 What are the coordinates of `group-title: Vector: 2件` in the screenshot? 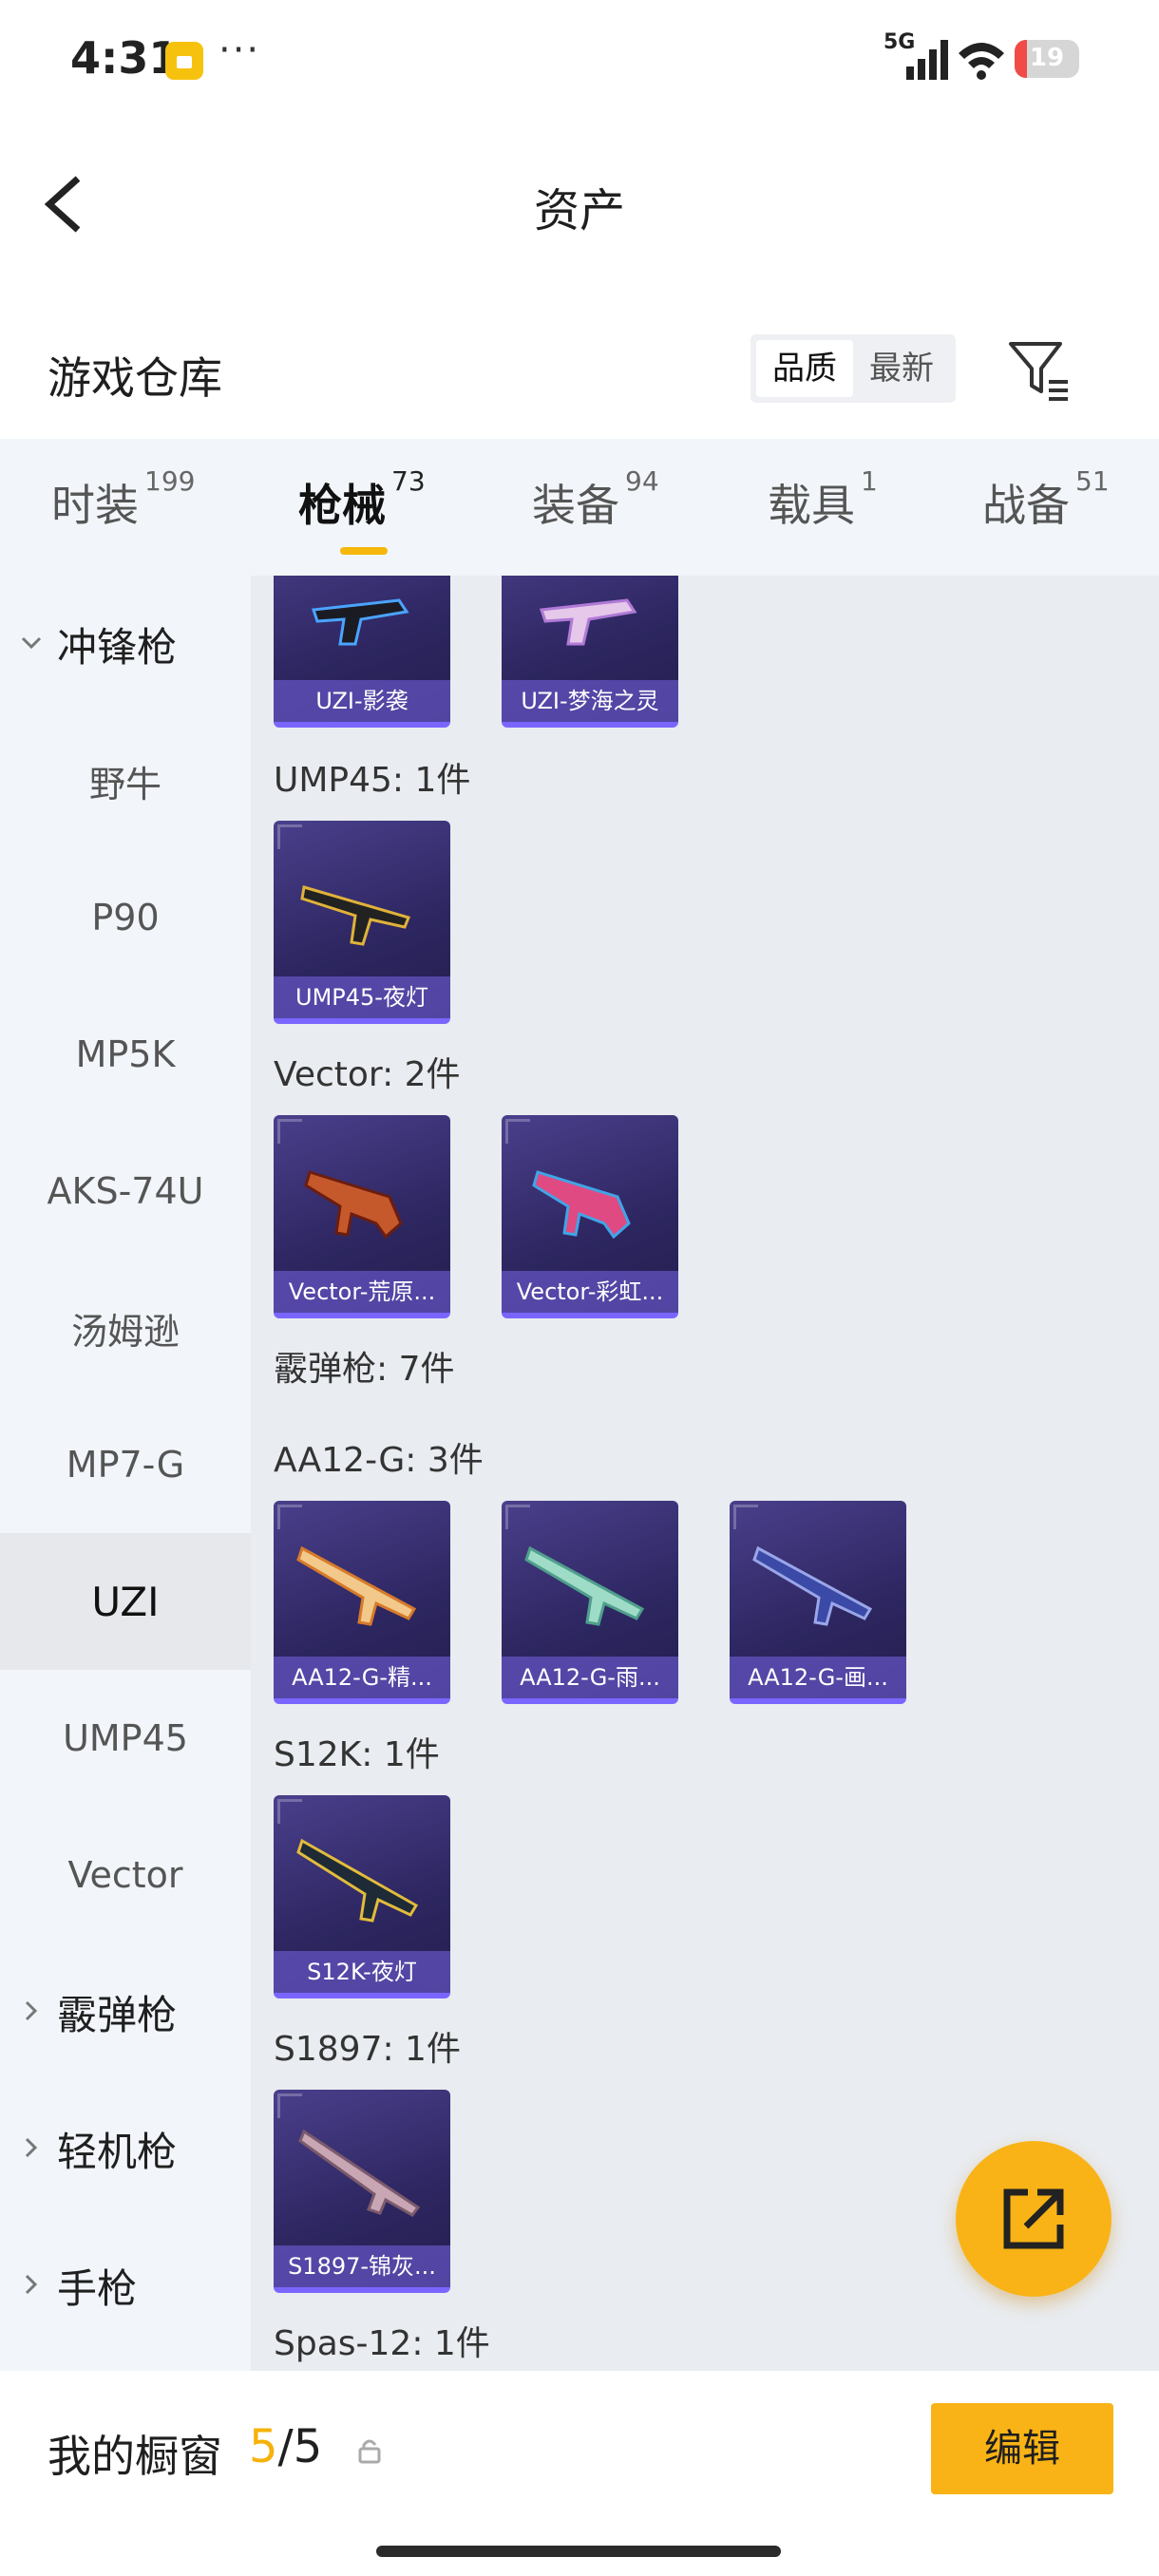 It's located at (367, 1074).